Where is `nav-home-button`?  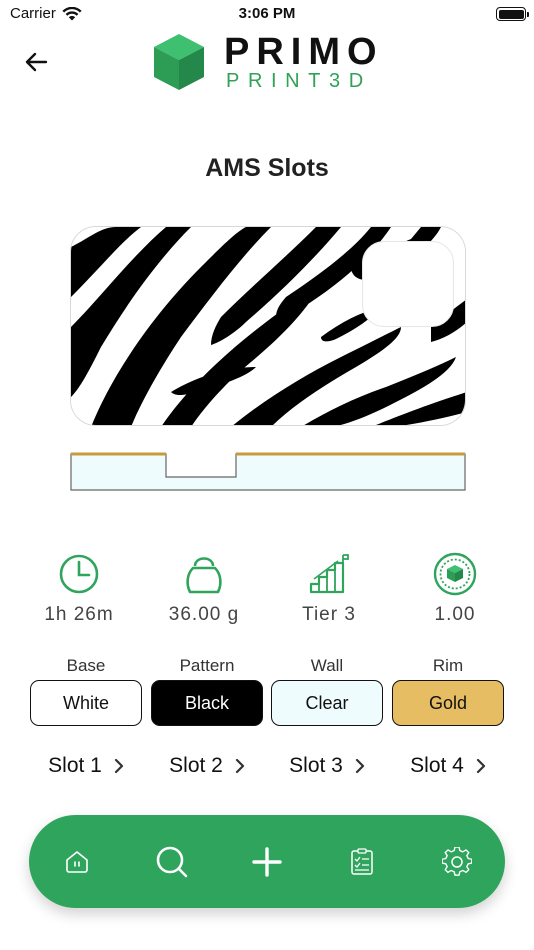 nav-home-button is located at coordinates (77, 861).